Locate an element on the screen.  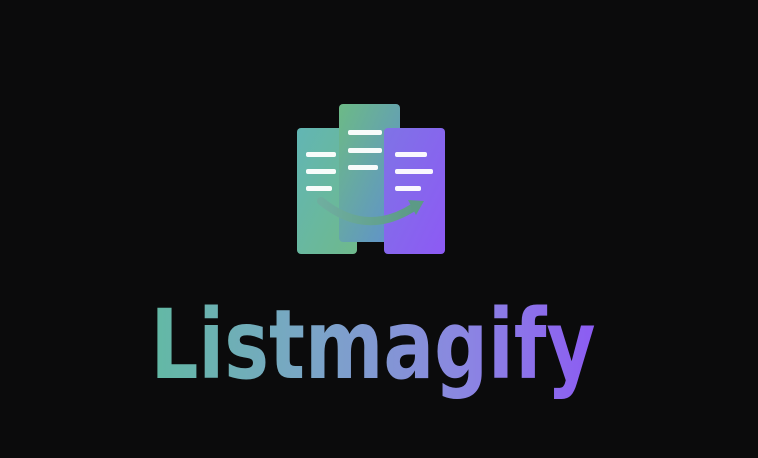
brand-wordmark: Listmagify is located at coordinates (373, 346).